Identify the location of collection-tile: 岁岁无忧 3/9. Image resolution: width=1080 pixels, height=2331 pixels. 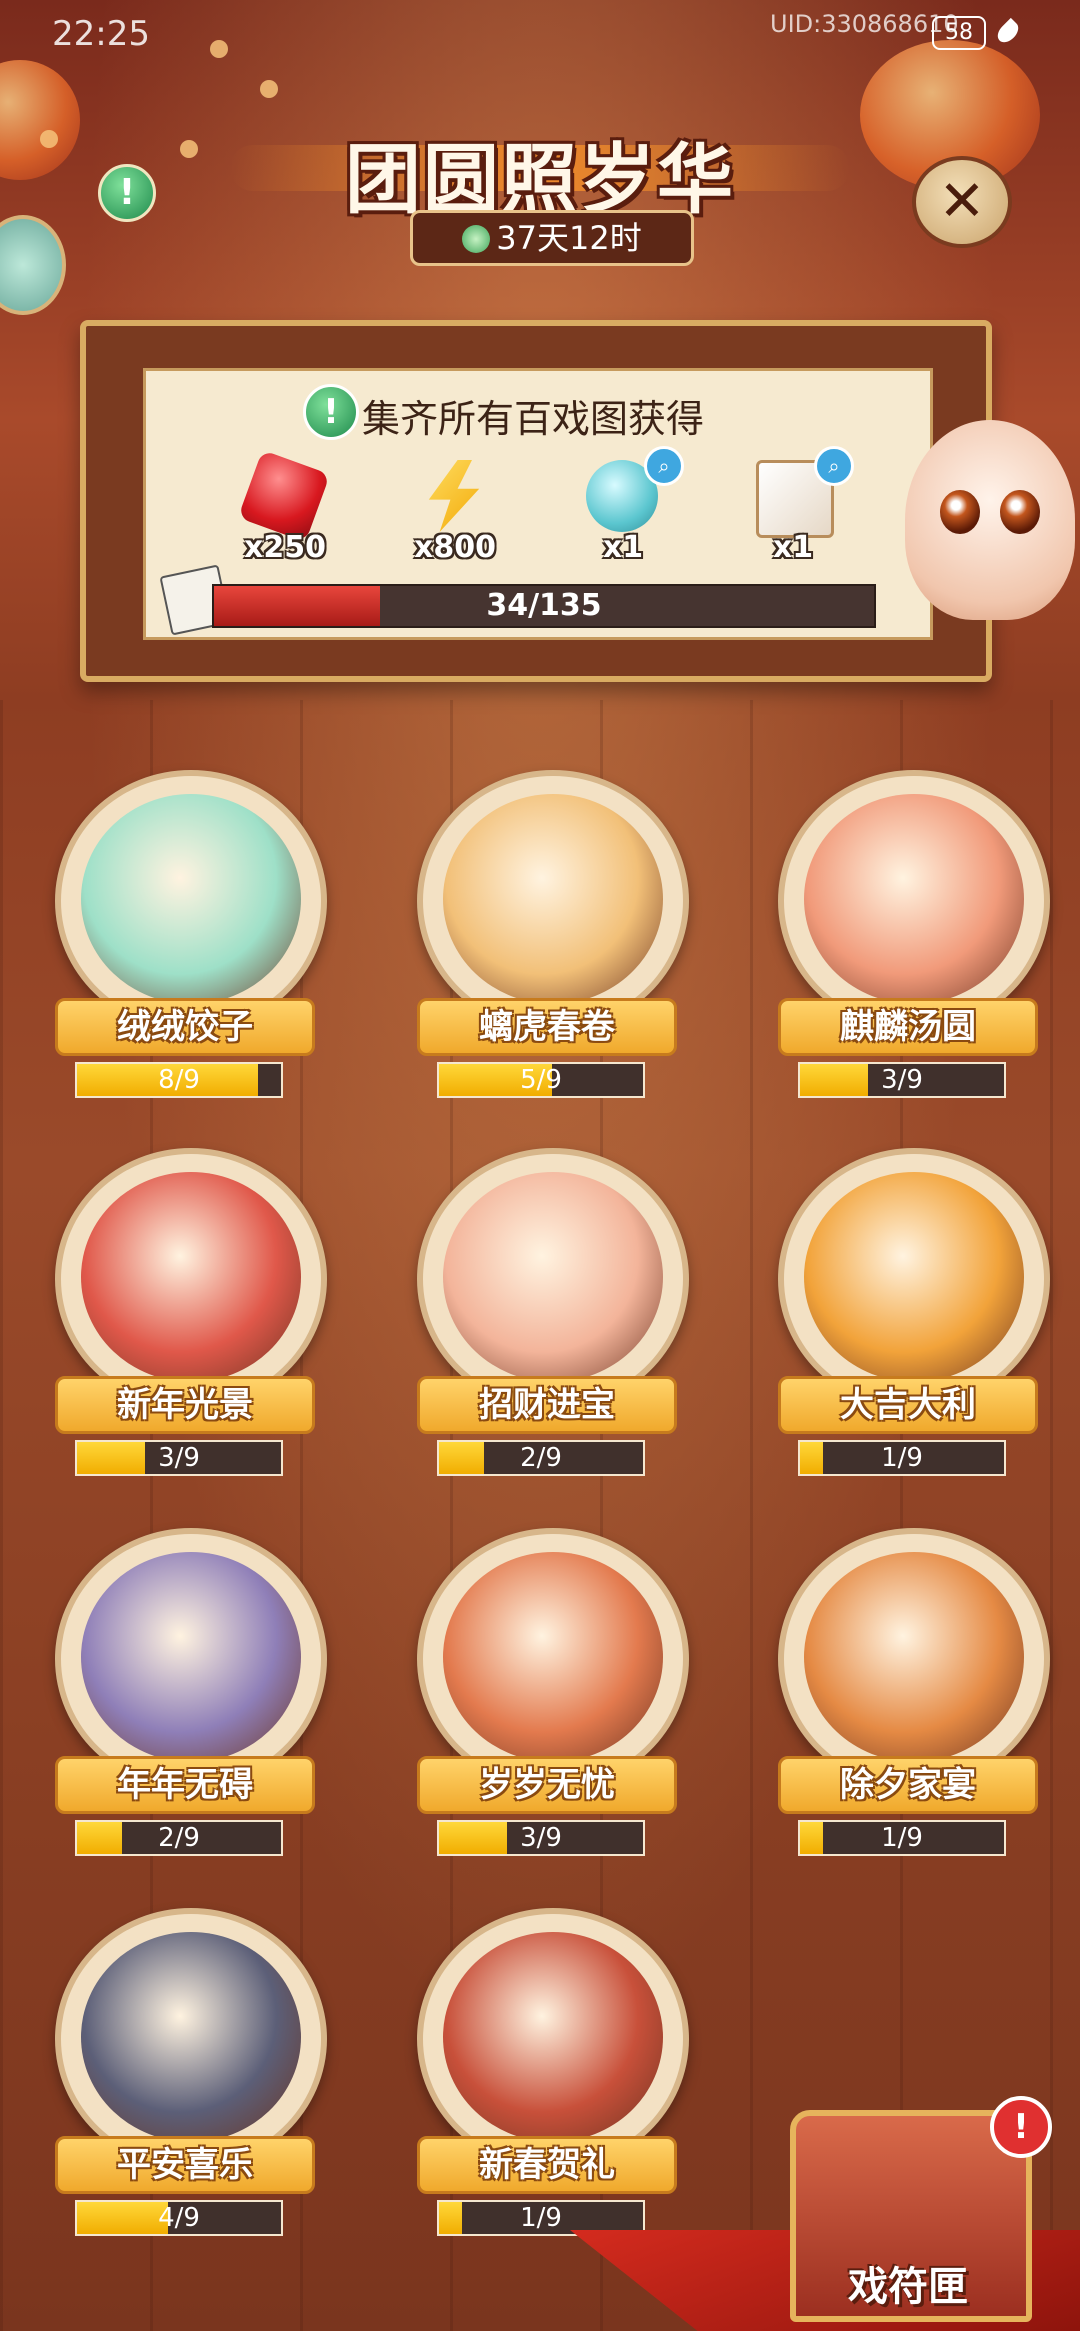
(553, 1698).